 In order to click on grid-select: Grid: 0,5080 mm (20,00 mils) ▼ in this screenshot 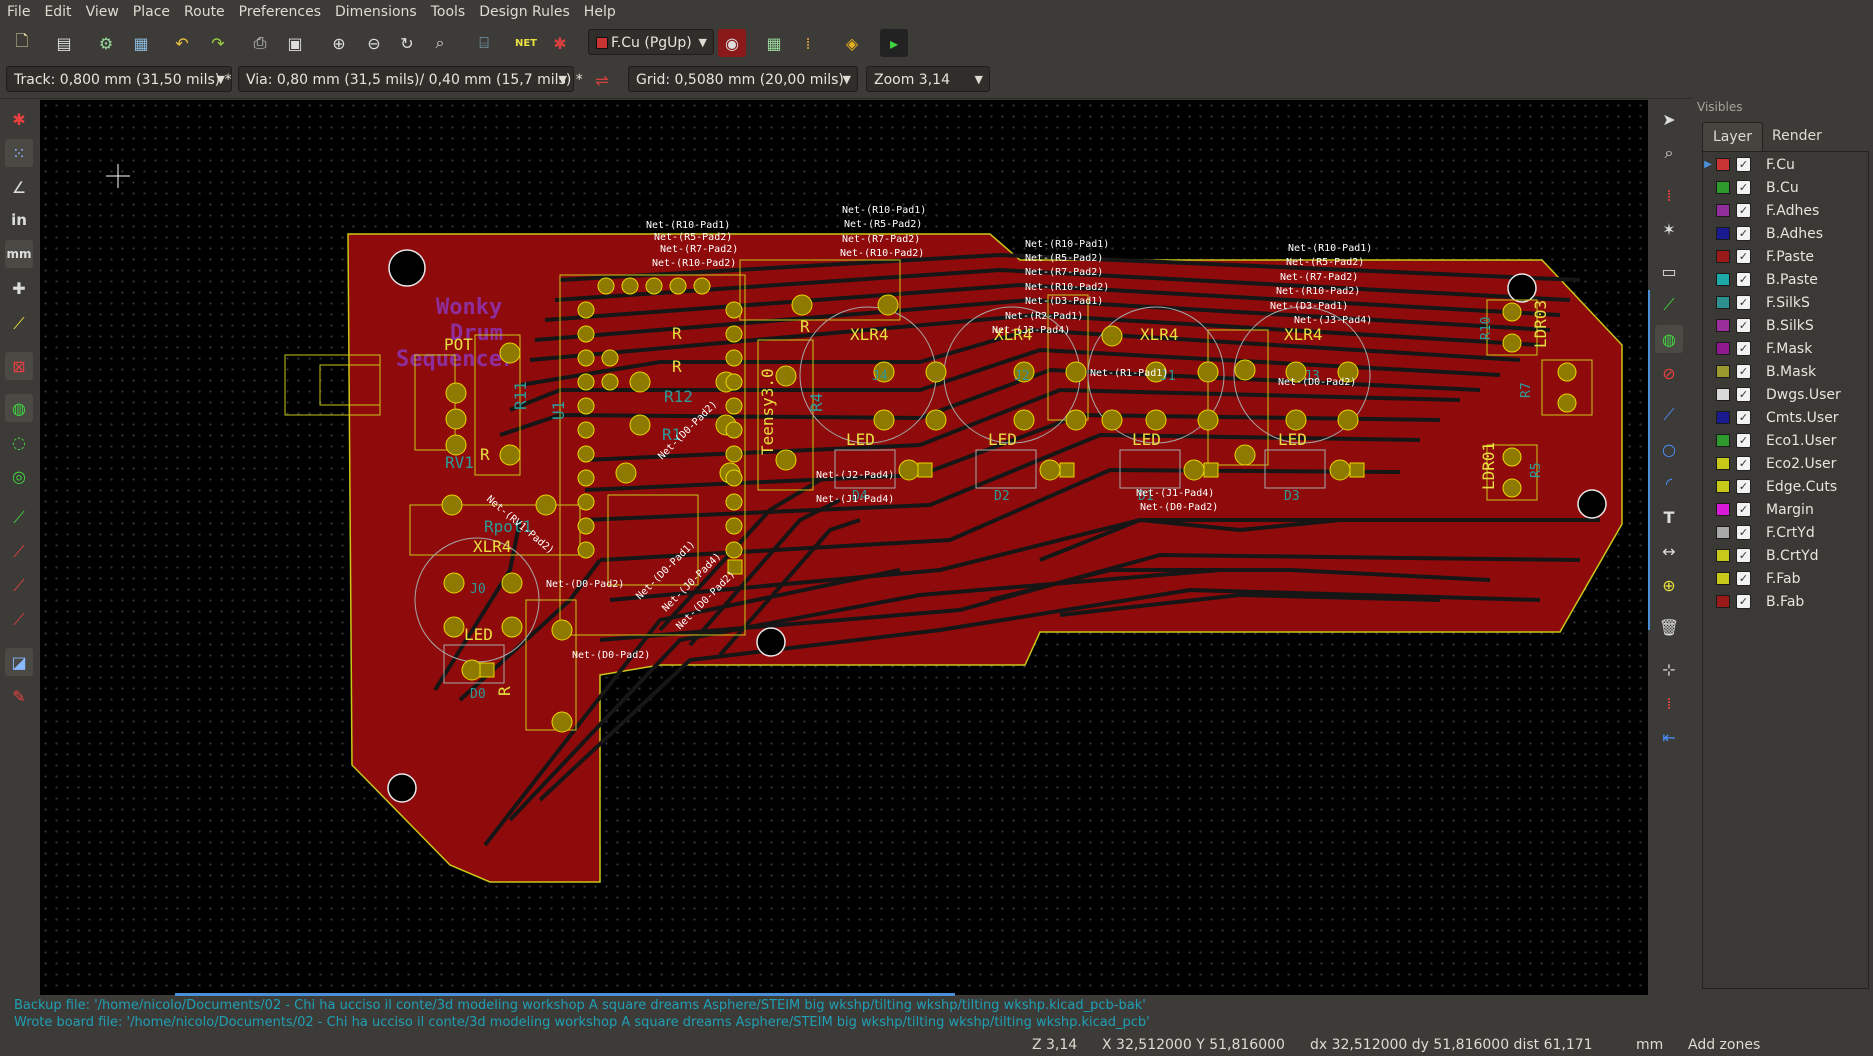, I will do `click(743, 79)`.